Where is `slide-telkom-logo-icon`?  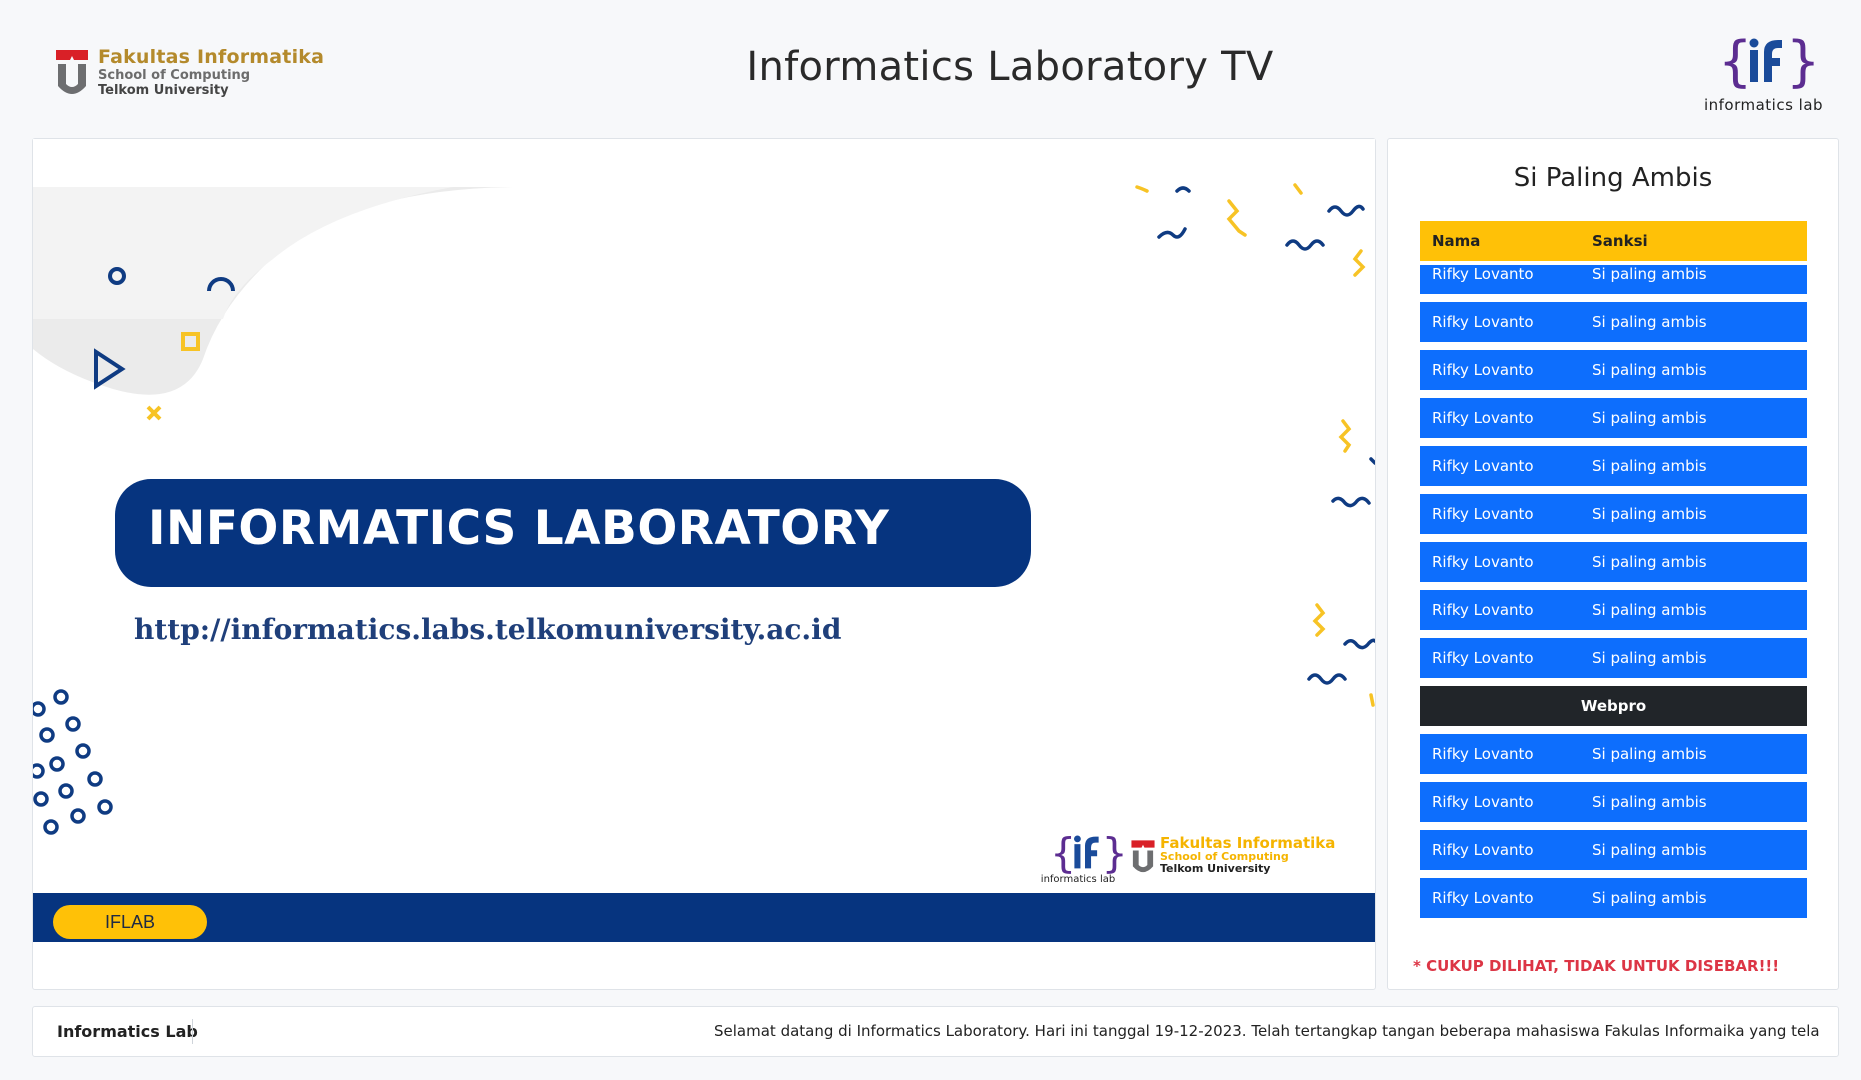 slide-telkom-logo-icon is located at coordinates (1143, 856).